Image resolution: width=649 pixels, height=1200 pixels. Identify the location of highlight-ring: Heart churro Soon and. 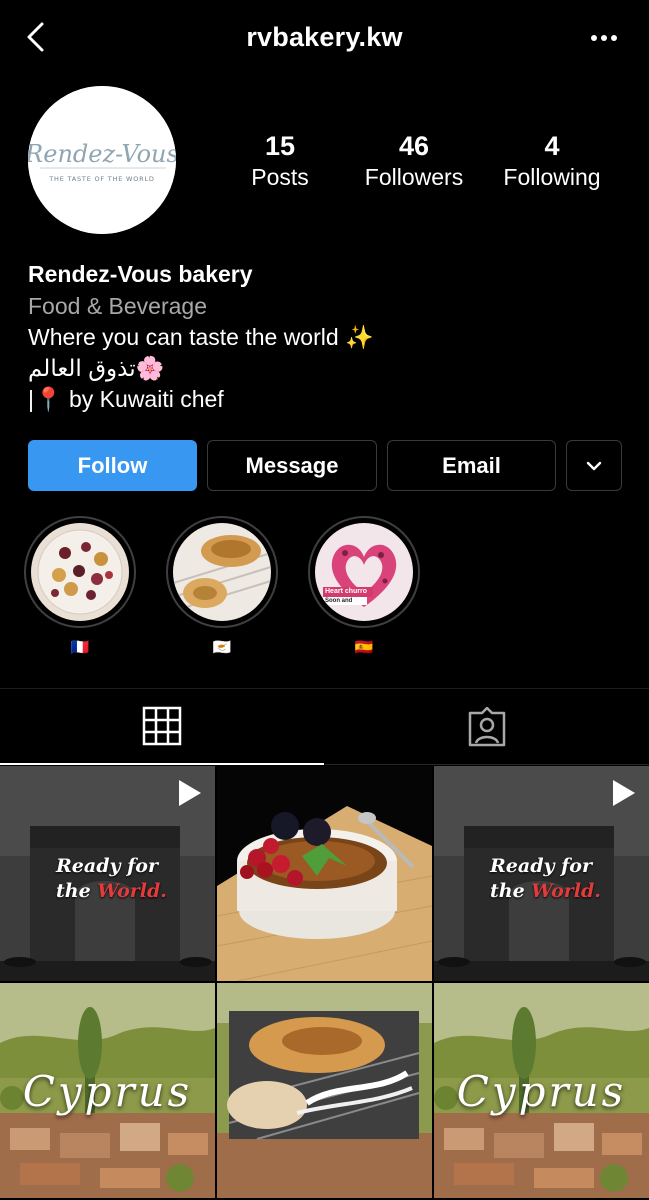
(364, 572).